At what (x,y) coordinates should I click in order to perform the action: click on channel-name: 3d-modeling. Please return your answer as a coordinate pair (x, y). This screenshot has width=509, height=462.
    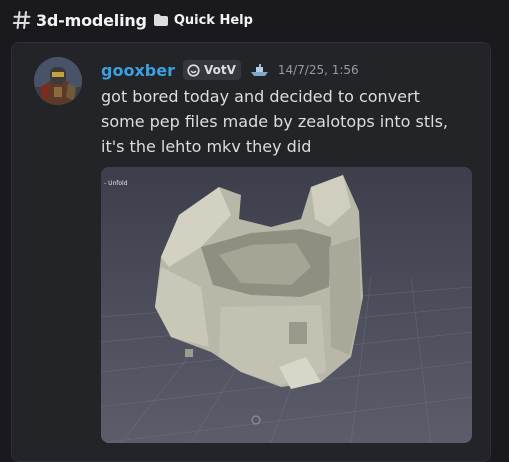
    Looking at the image, I should click on (91, 20).